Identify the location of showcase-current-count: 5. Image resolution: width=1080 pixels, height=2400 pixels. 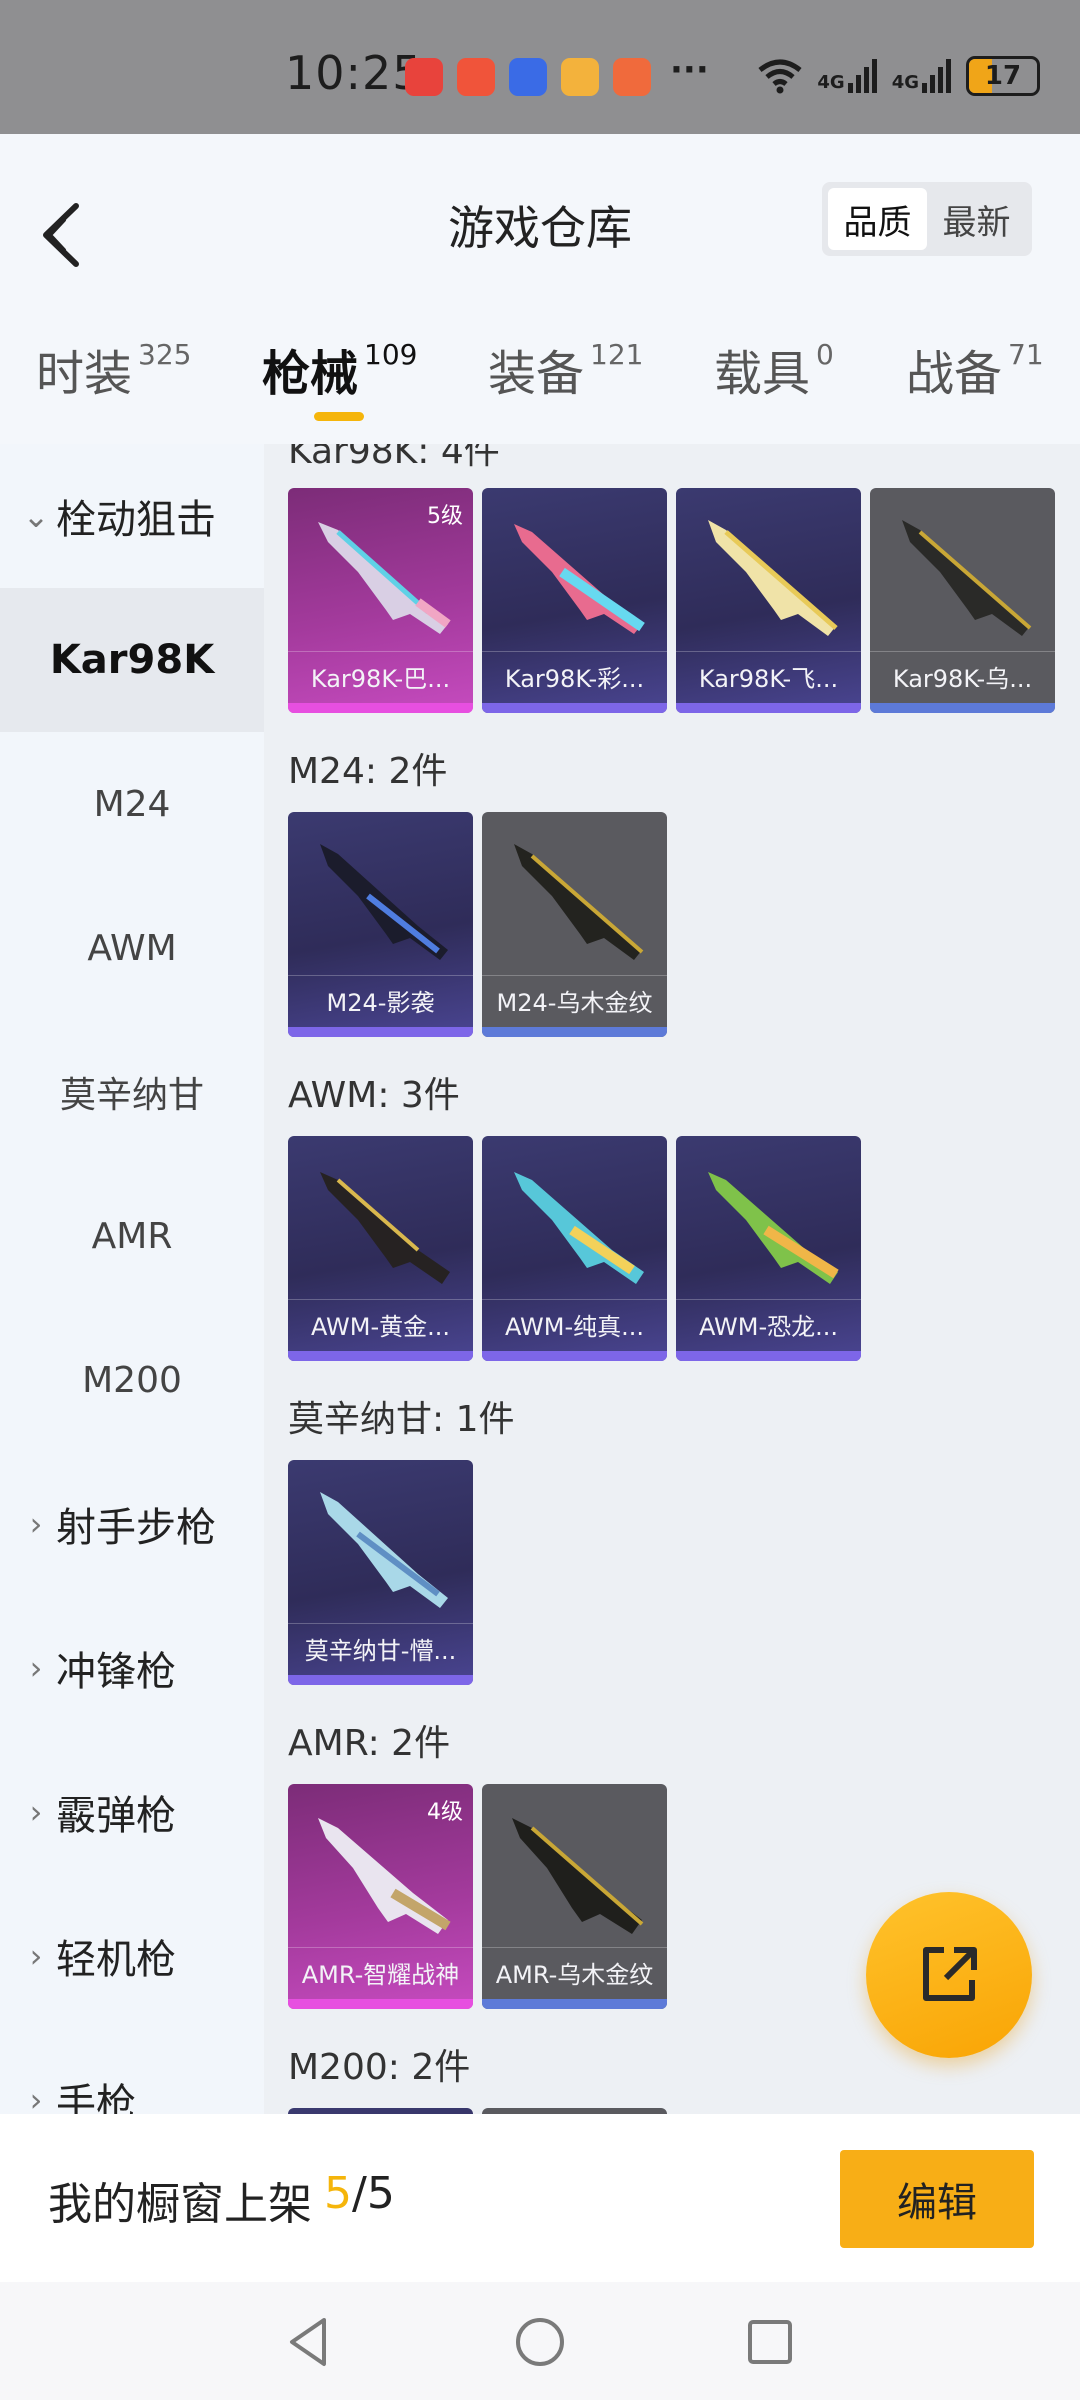
(338, 2193).